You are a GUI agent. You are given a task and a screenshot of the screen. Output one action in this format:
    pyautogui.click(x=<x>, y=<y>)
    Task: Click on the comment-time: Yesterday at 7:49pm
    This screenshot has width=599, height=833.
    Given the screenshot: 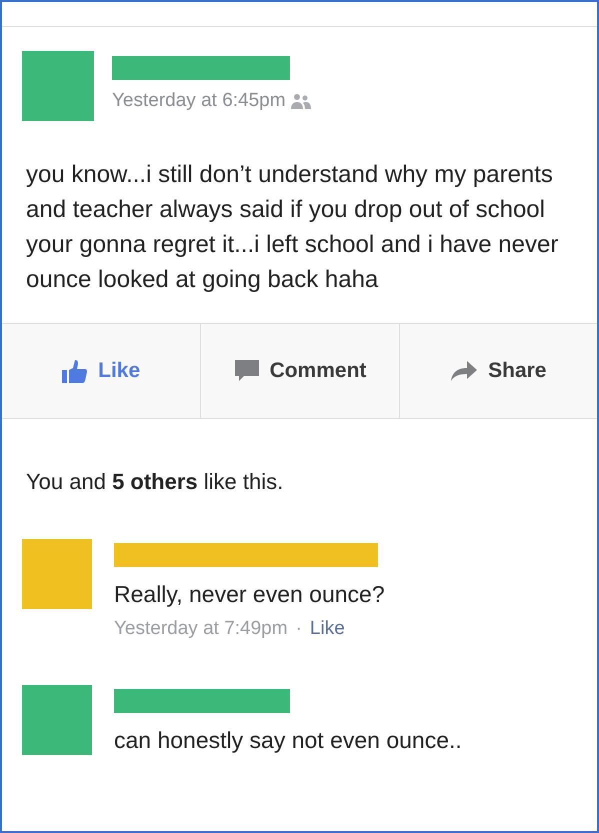 What is the action you would take?
    pyautogui.click(x=201, y=629)
    